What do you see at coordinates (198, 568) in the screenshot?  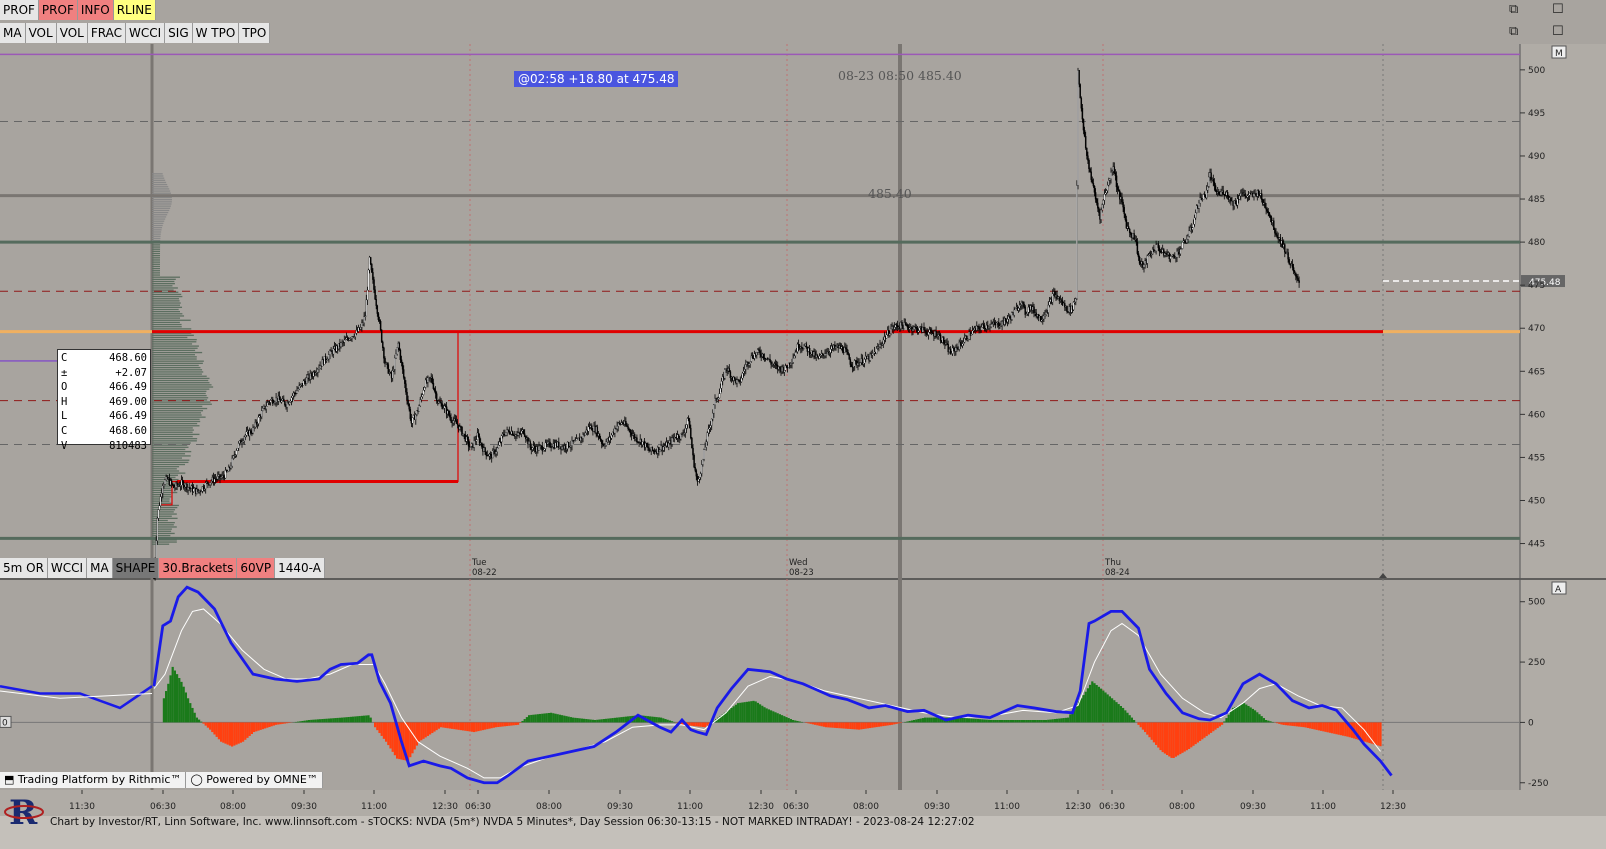 I see `toolbar_bottom-button-4: 30.Brackets` at bounding box center [198, 568].